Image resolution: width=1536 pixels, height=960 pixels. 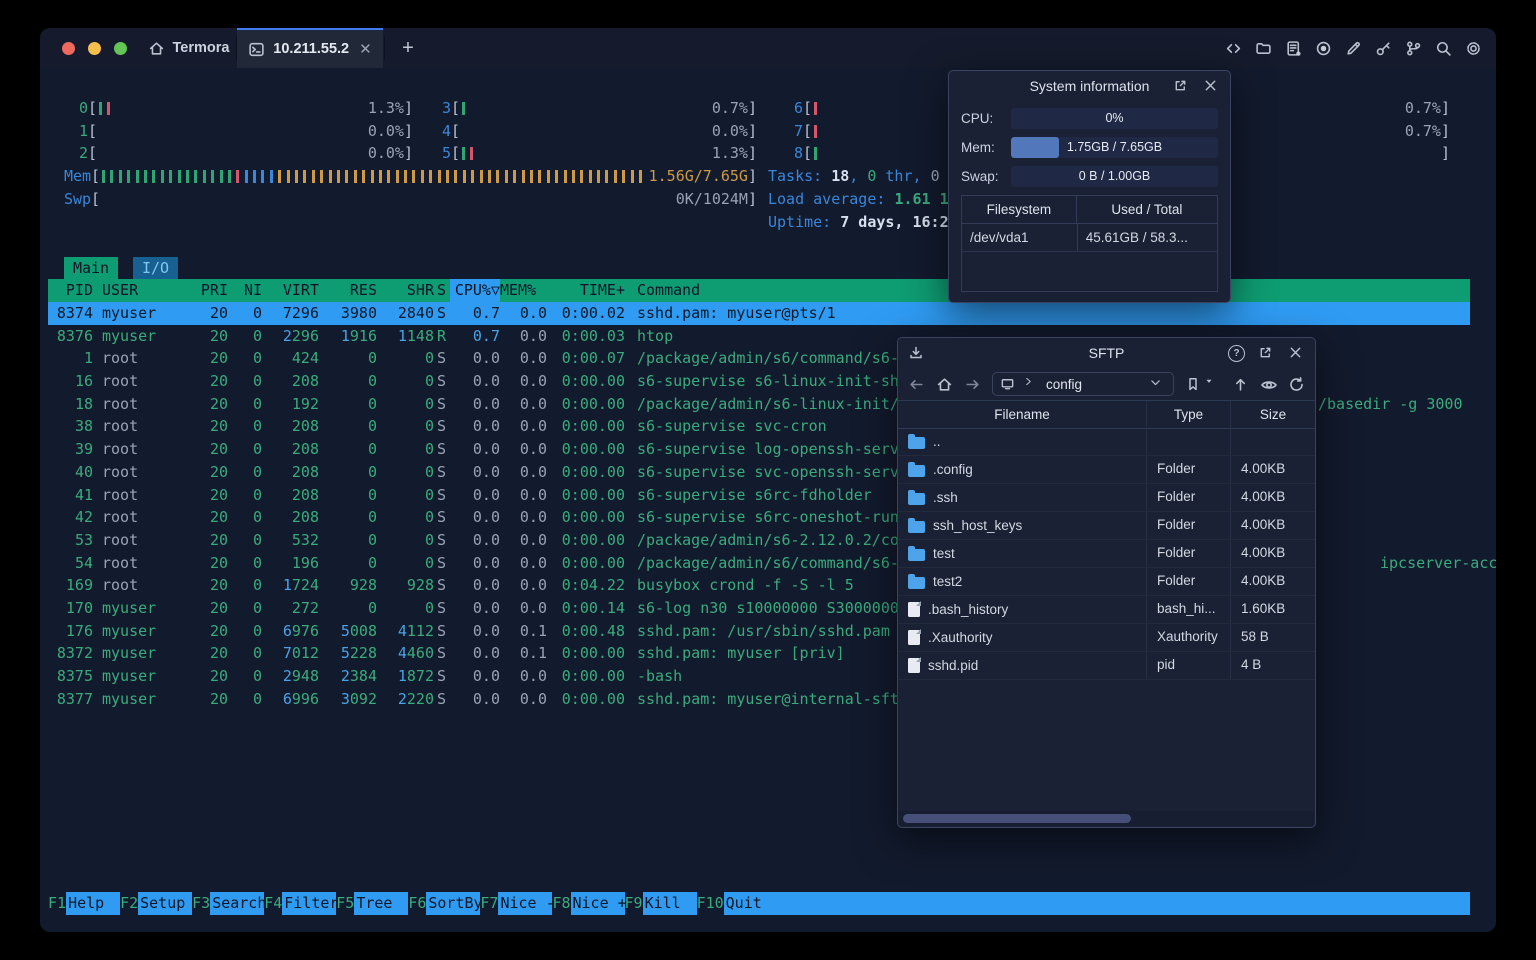 I want to click on filename-column-header: Filename, so click(x=1022, y=414).